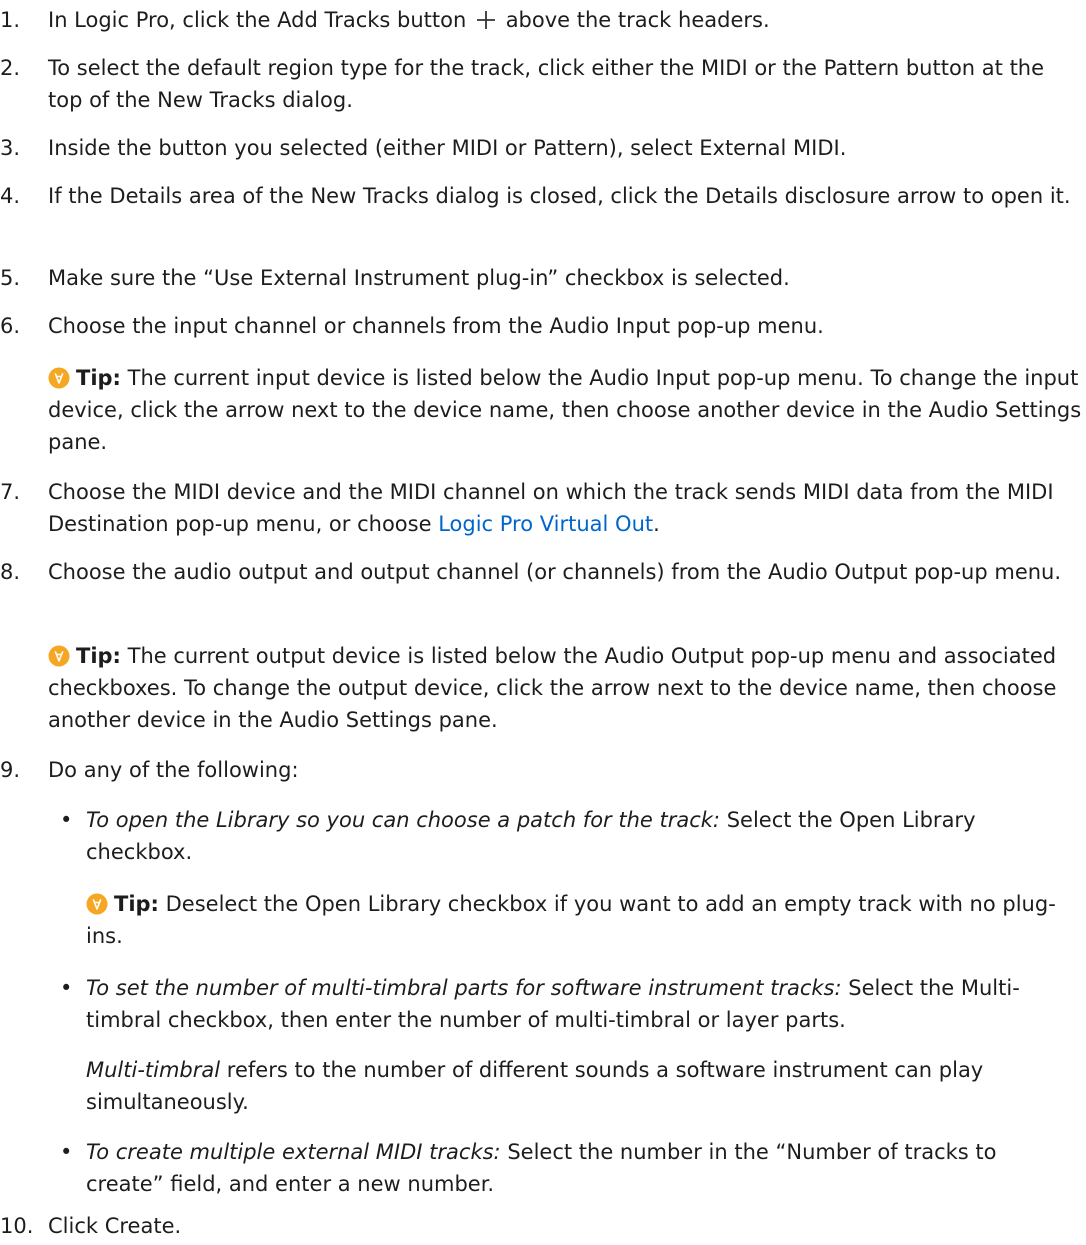  I want to click on step-number: 5., so click(10, 278).